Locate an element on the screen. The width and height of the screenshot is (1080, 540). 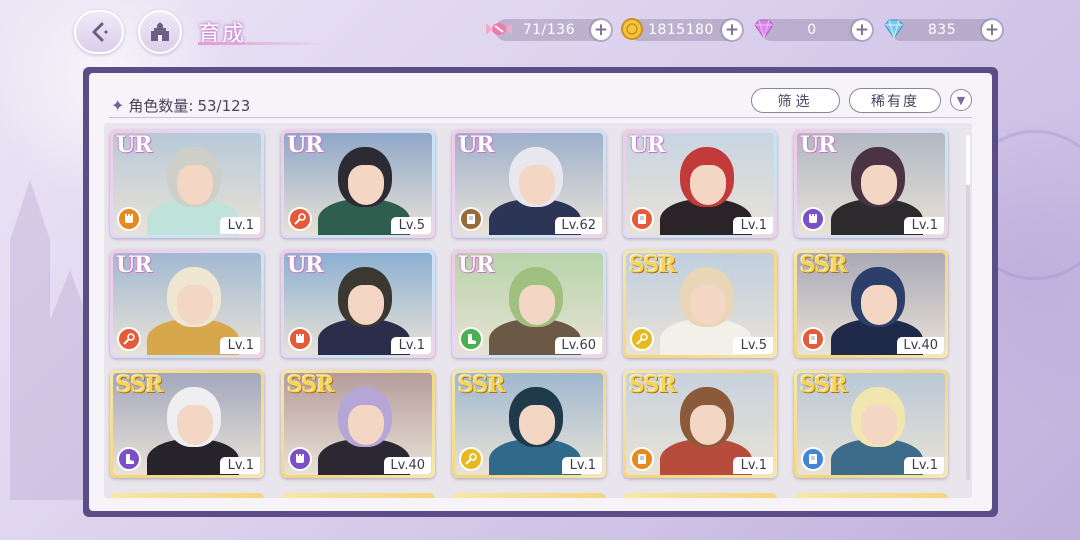
pink-diamond-icon is located at coordinates (764, 29).